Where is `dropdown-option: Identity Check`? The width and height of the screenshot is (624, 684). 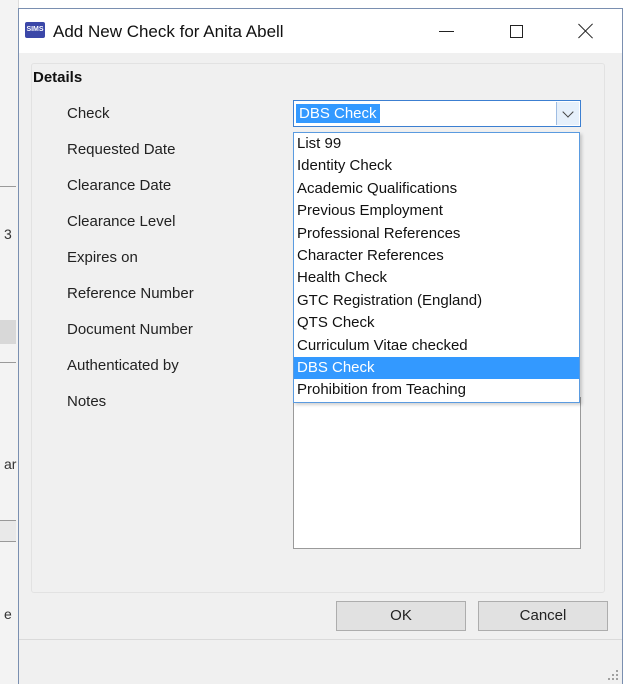
dropdown-option: Identity Check is located at coordinates (436, 166).